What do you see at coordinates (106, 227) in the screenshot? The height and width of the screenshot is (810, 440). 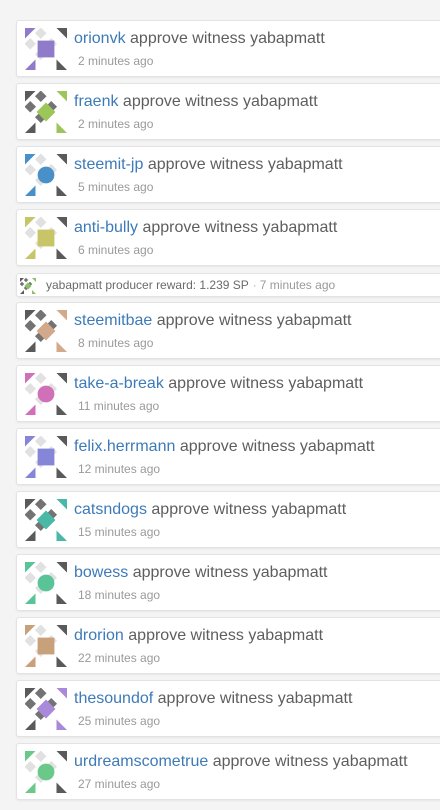 I see `user-link: anti-bully` at bounding box center [106, 227].